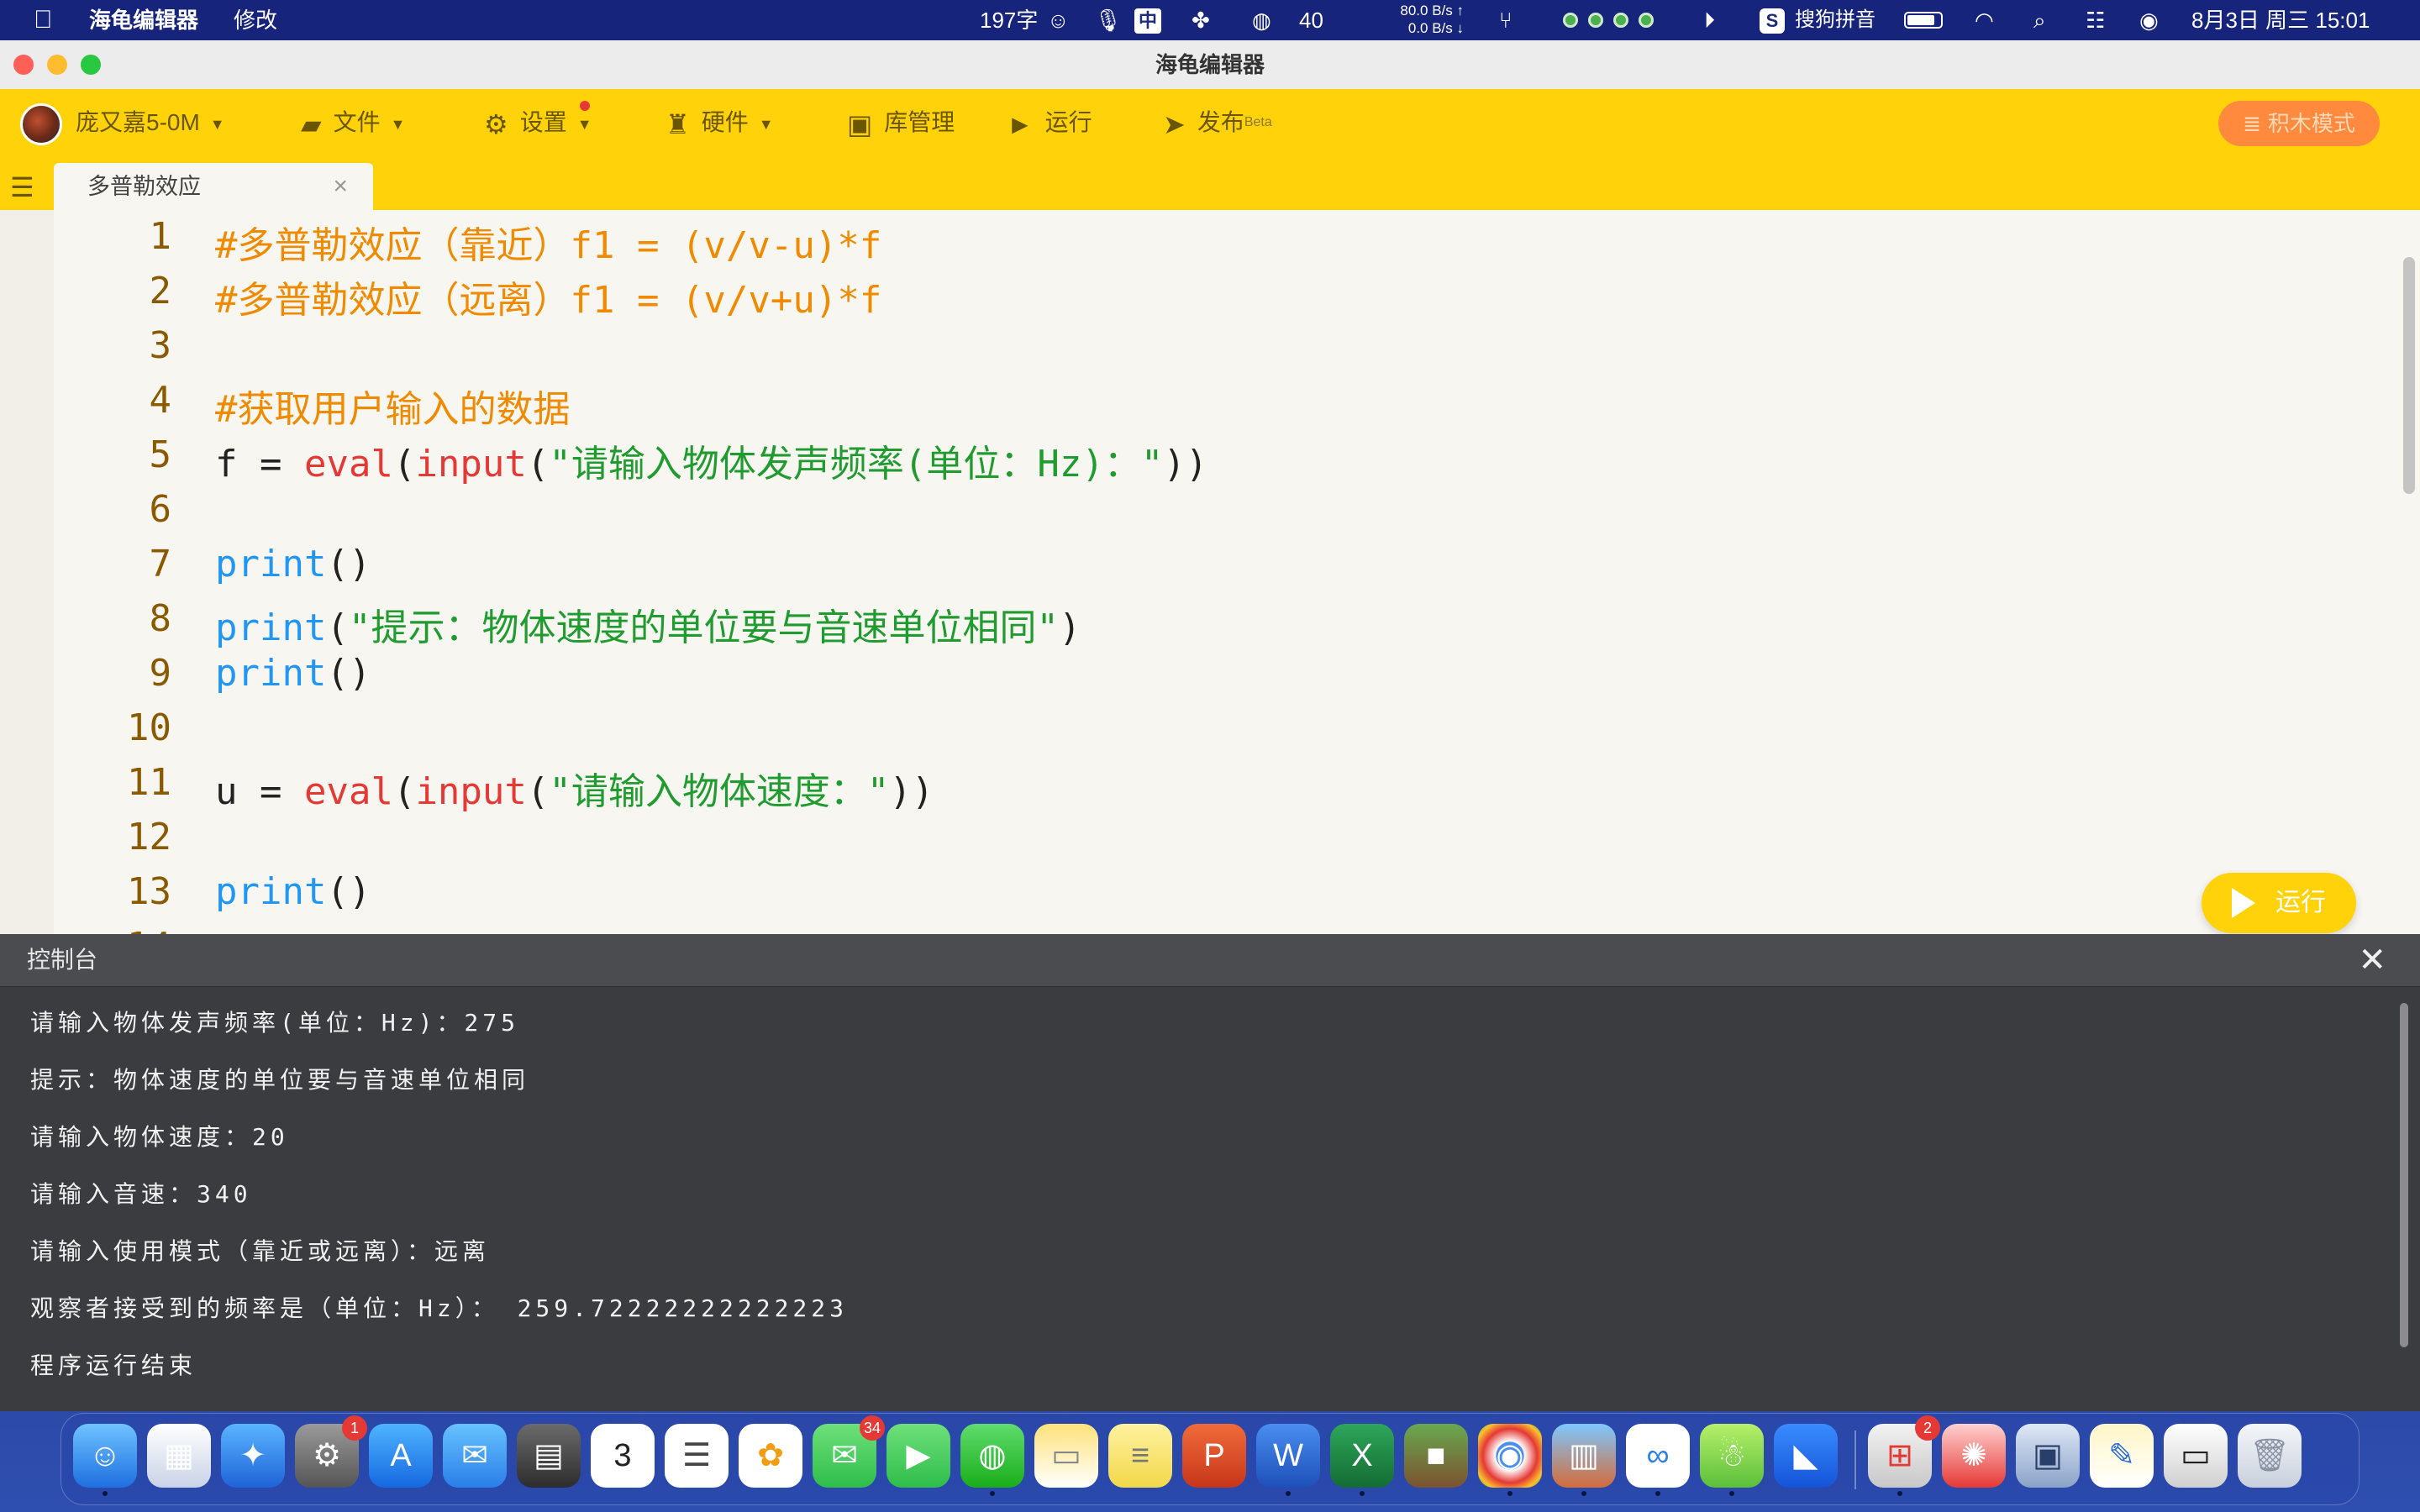 The height and width of the screenshot is (1512, 2420). I want to click on app-menu-name: 海龟编辑器, so click(143, 20).